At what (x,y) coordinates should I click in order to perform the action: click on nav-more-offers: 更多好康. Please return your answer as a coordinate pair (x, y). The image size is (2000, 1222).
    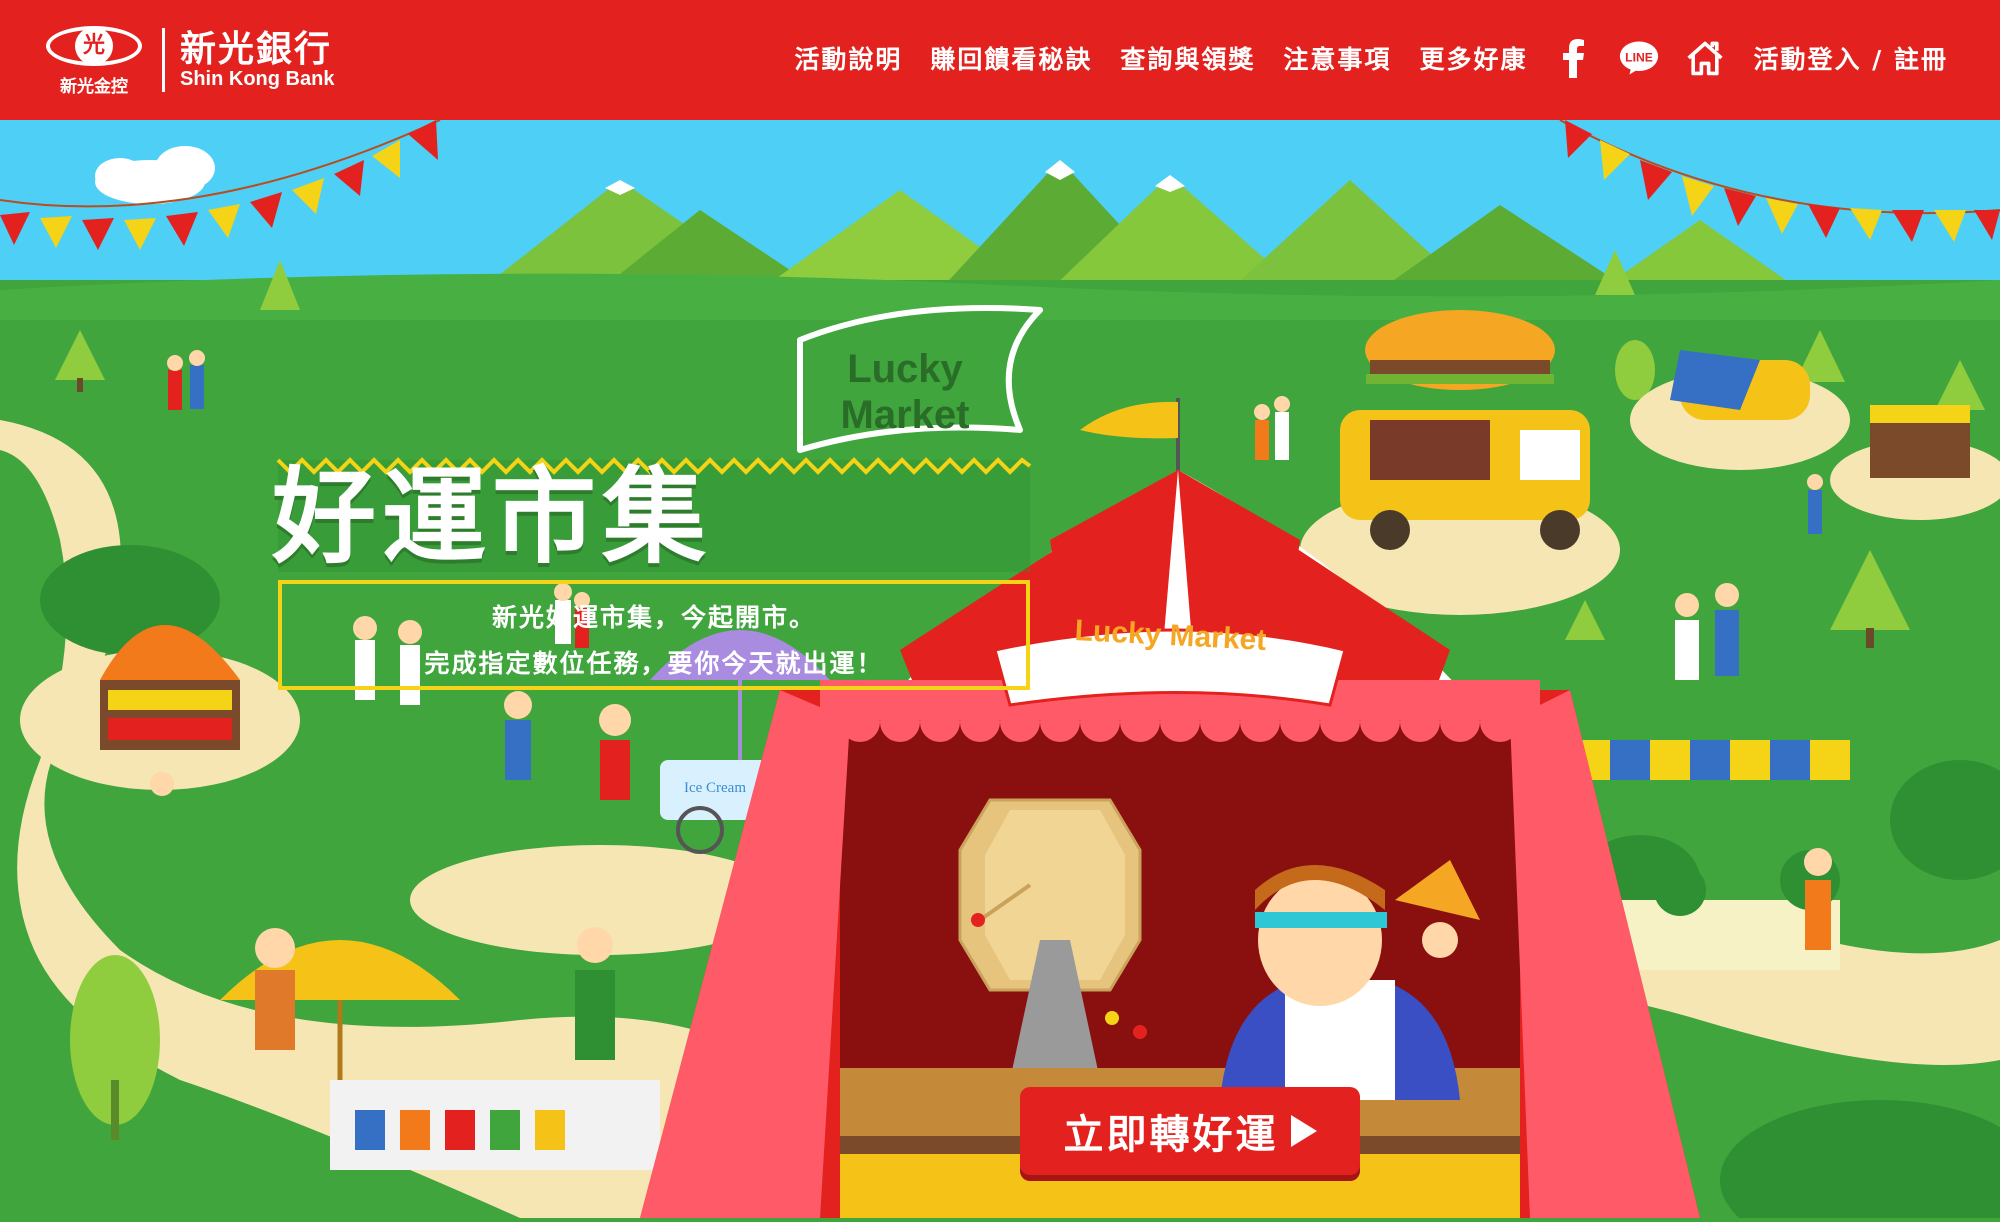
    Looking at the image, I should click on (1473, 58).